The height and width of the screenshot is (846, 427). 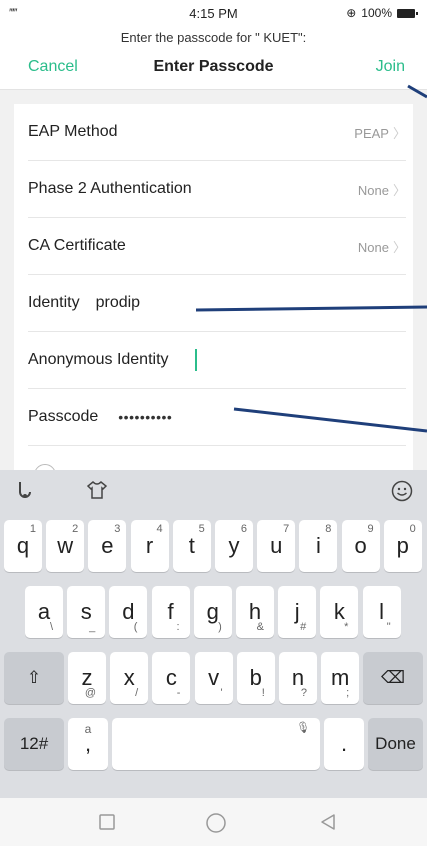 I want to click on key-b-label: b, so click(x=255, y=677).